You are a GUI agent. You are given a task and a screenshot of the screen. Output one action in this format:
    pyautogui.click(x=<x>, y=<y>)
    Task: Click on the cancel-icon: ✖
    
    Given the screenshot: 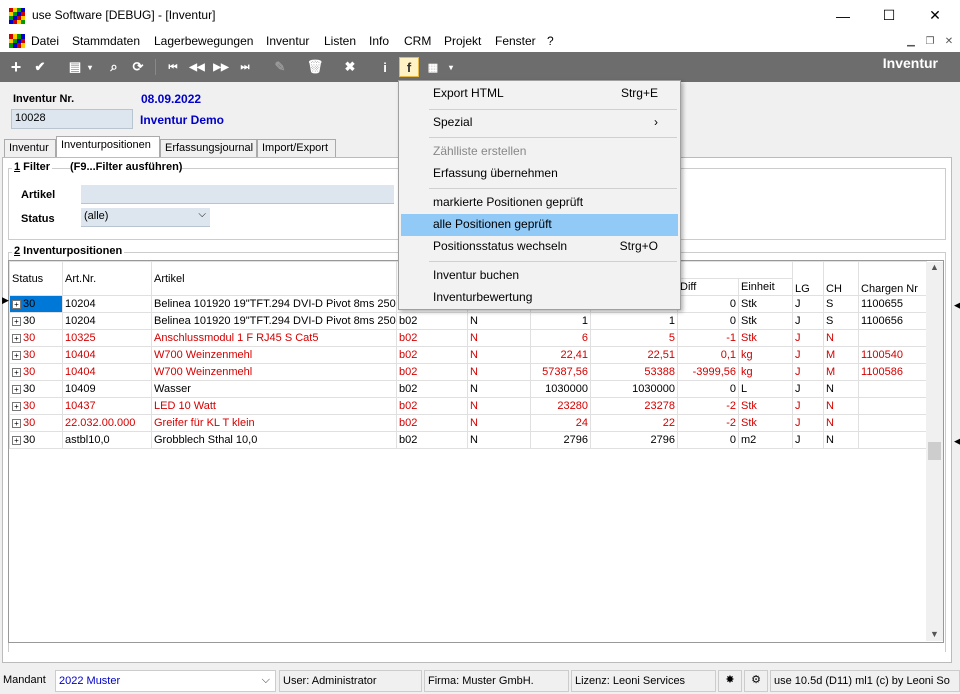 What is the action you would take?
    pyautogui.click(x=350, y=67)
    